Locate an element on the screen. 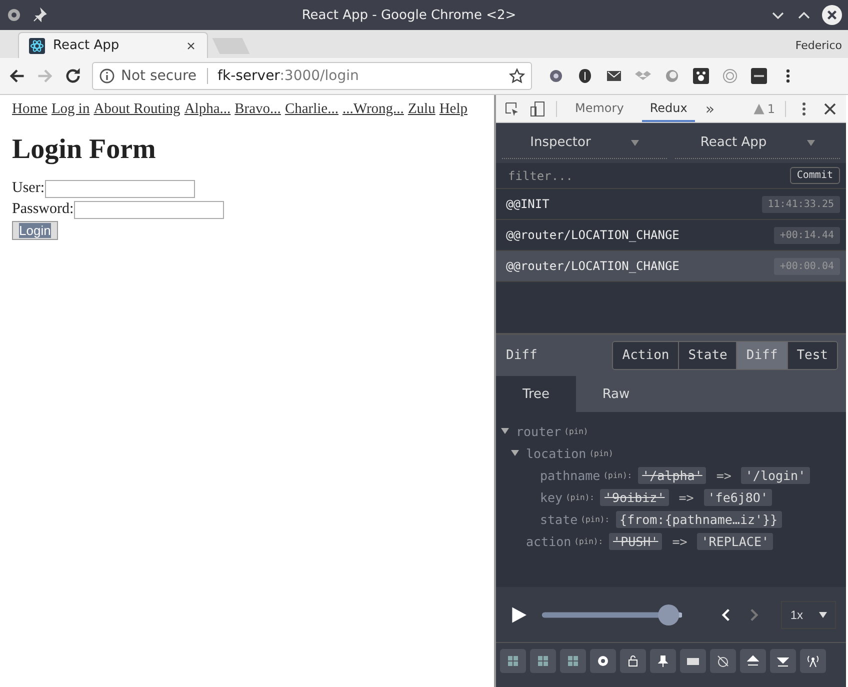 This screenshot has width=848, height=687. commit-button: Commit is located at coordinates (815, 175).